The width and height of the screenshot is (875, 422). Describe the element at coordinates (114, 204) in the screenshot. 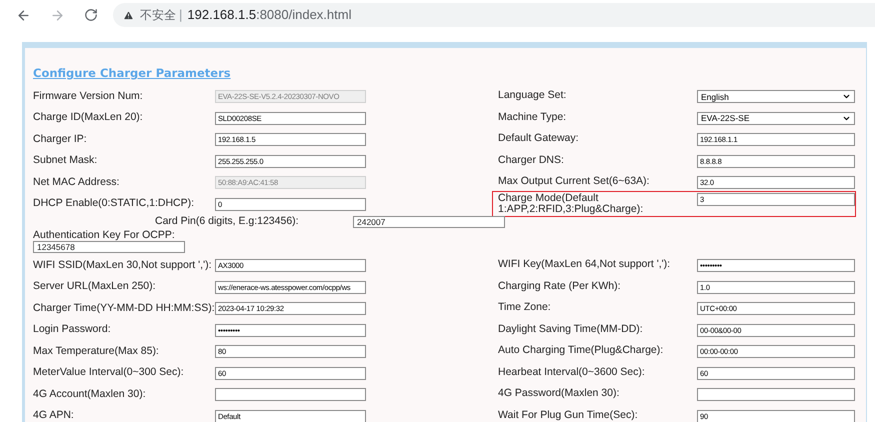

I see `field-label: DHCP Enable(0:STATIC,1:DHCP):` at that location.